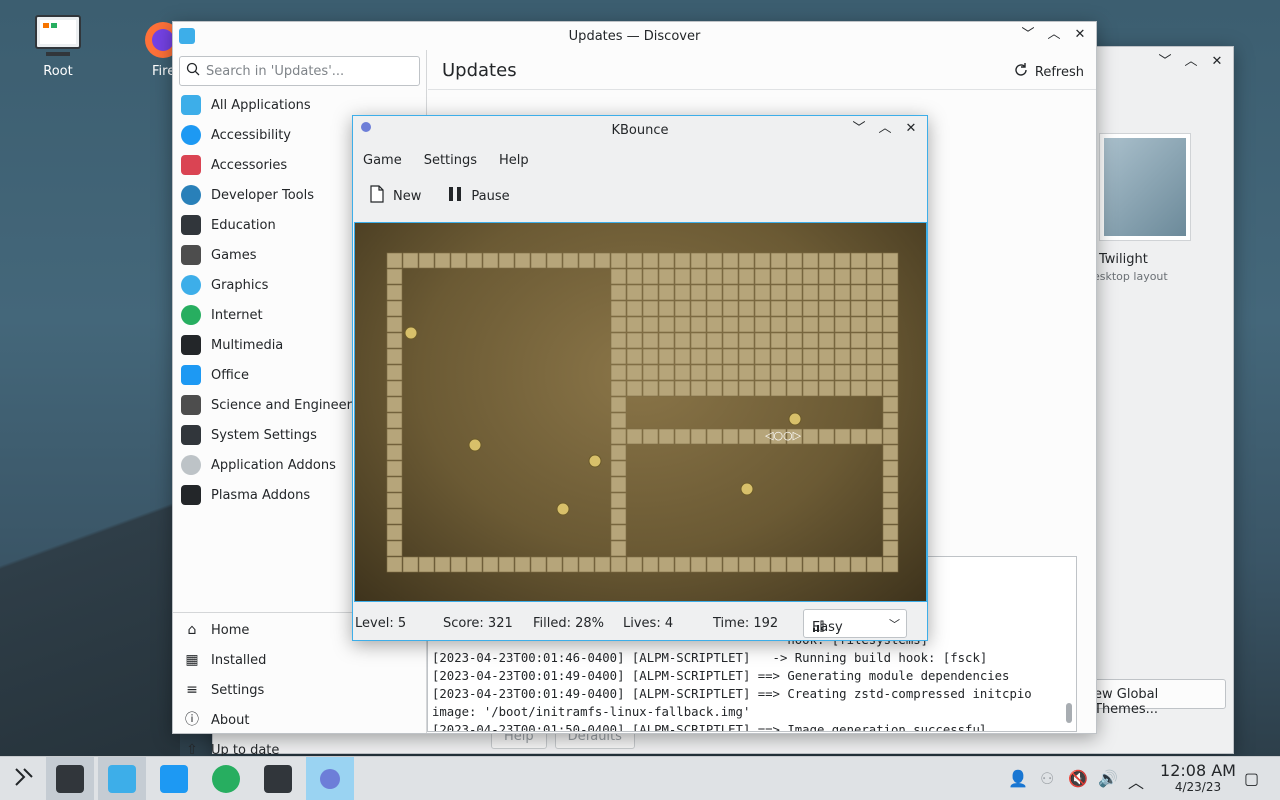 This screenshot has width=1280, height=800. Describe the element at coordinates (330, 778) in the screenshot. I see `task-kbounce` at that location.